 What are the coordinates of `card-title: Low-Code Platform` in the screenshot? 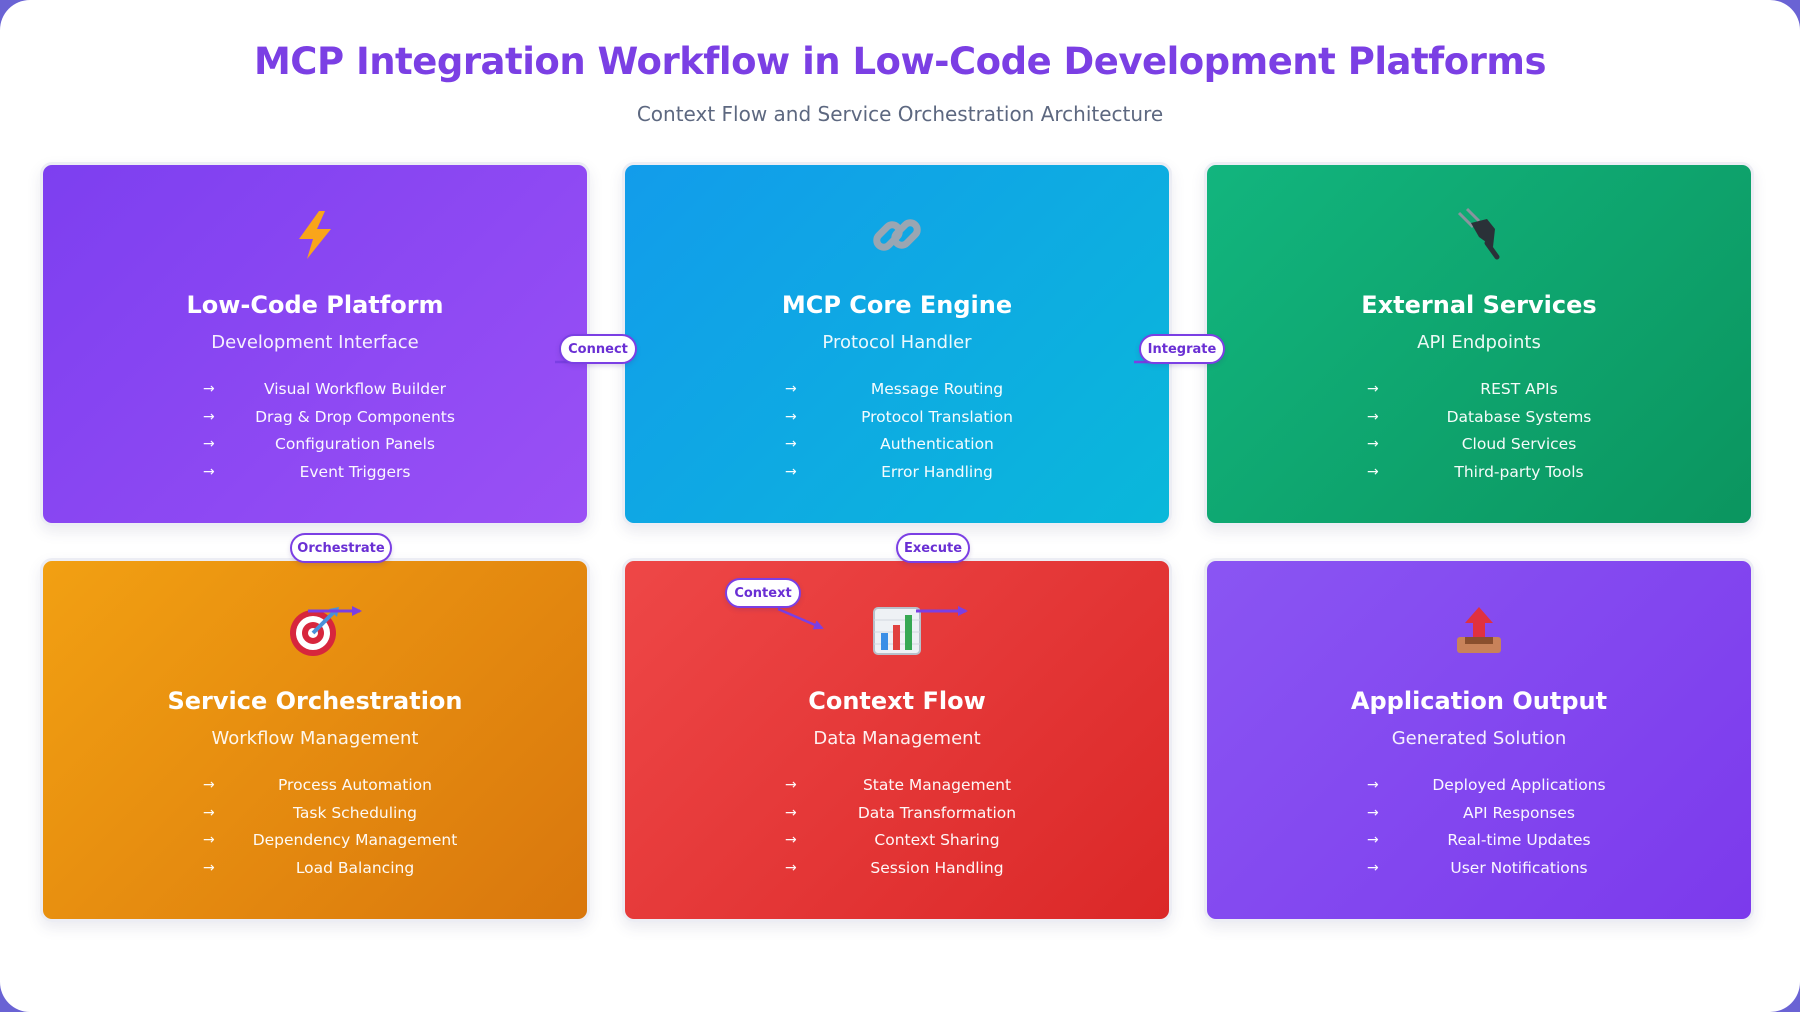 It's located at (315, 305).